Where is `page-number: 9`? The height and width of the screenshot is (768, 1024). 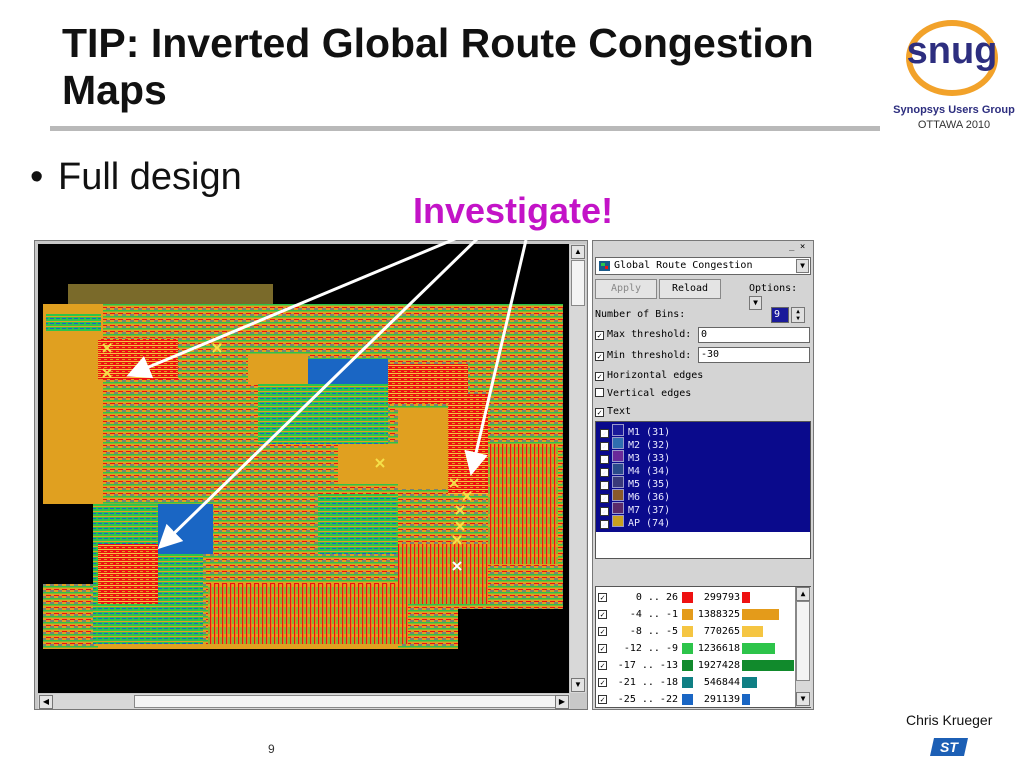
page-number: 9 is located at coordinates (271, 749).